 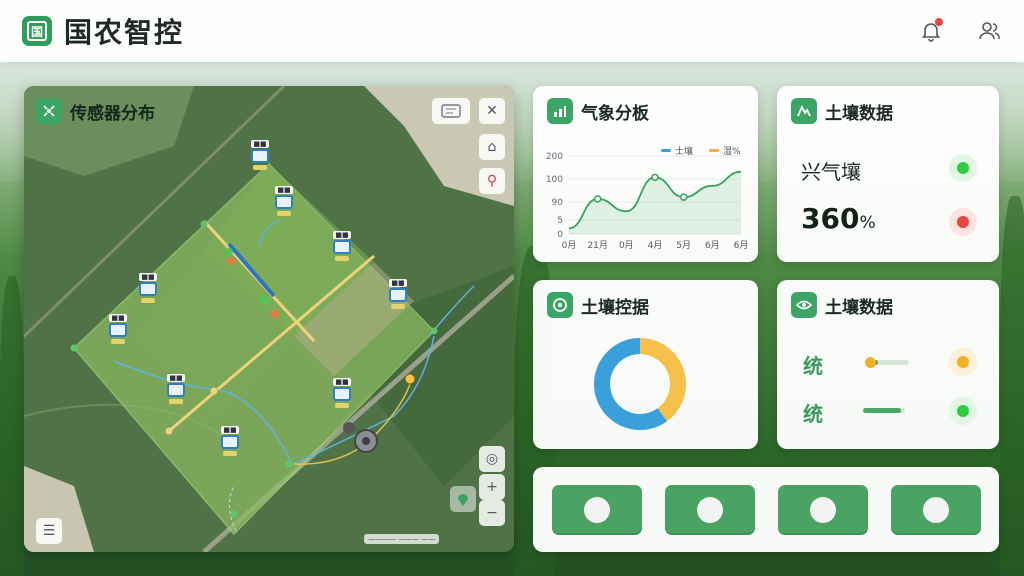 What do you see at coordinates (124, 32) in the screenshot?
I see `app-title: 国农智控` at bounding box center [124, 32].